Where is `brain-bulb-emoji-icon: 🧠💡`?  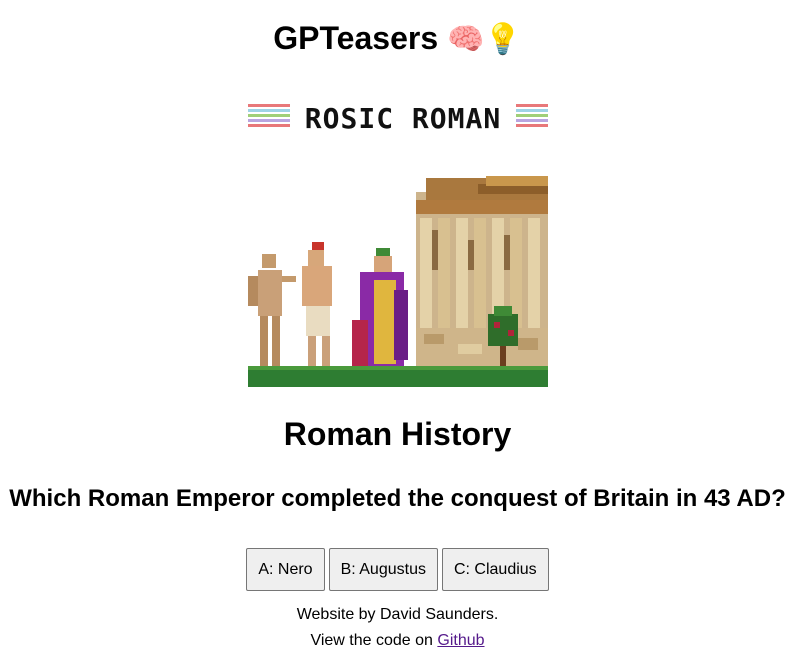
brain-bulb-emoji-icon: 🧠💡 is located at coordinates (484, 39).